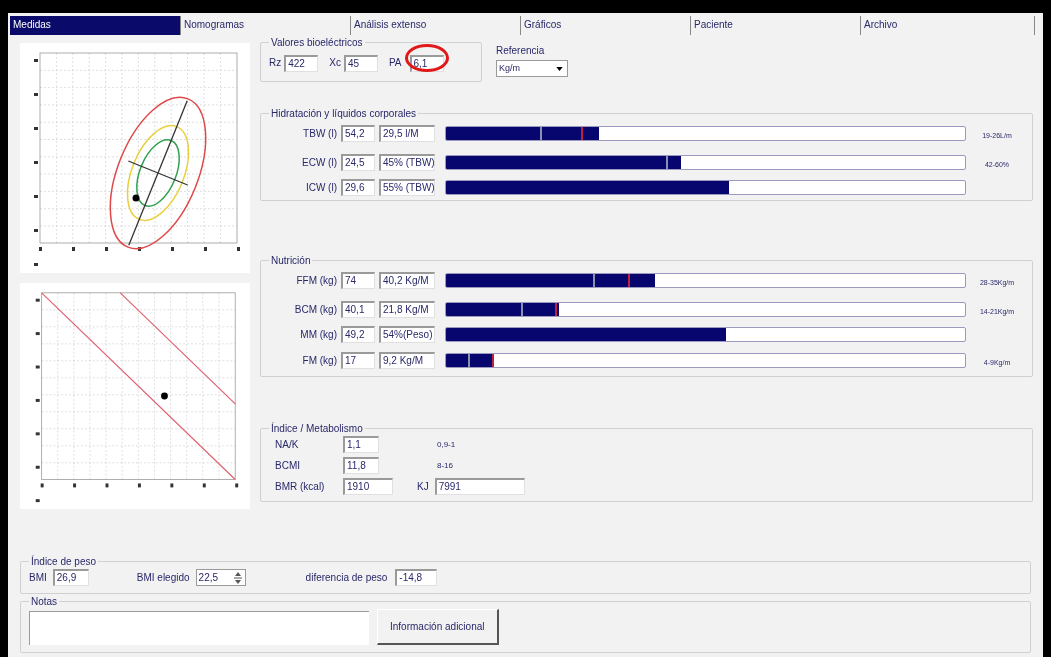  I want to click on value-field: 74, so click(358, 280).